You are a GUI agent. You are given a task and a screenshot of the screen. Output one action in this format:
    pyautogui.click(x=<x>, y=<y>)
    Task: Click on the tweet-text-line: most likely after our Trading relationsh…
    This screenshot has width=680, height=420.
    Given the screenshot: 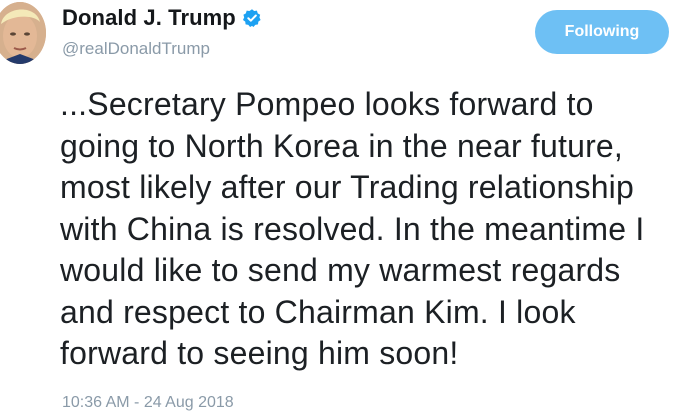 What is the action you would take?
    pyautogui.click(x=347, y=187)
    